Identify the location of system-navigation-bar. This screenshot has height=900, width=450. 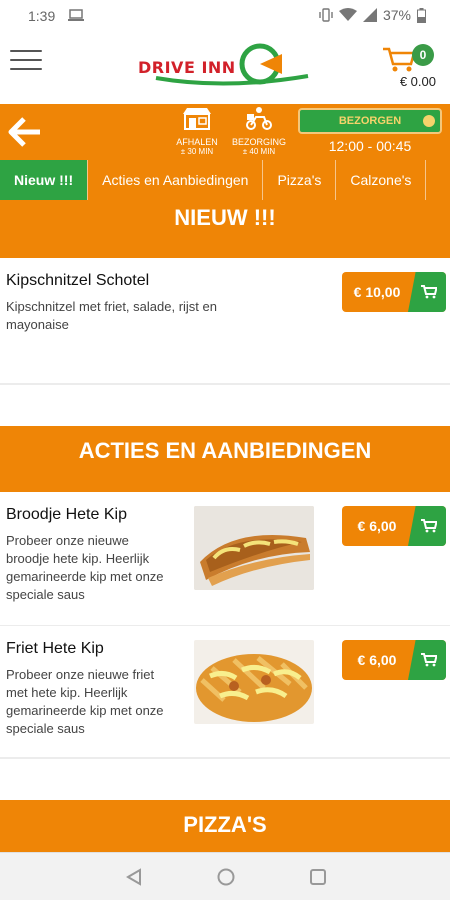
(225, 876).